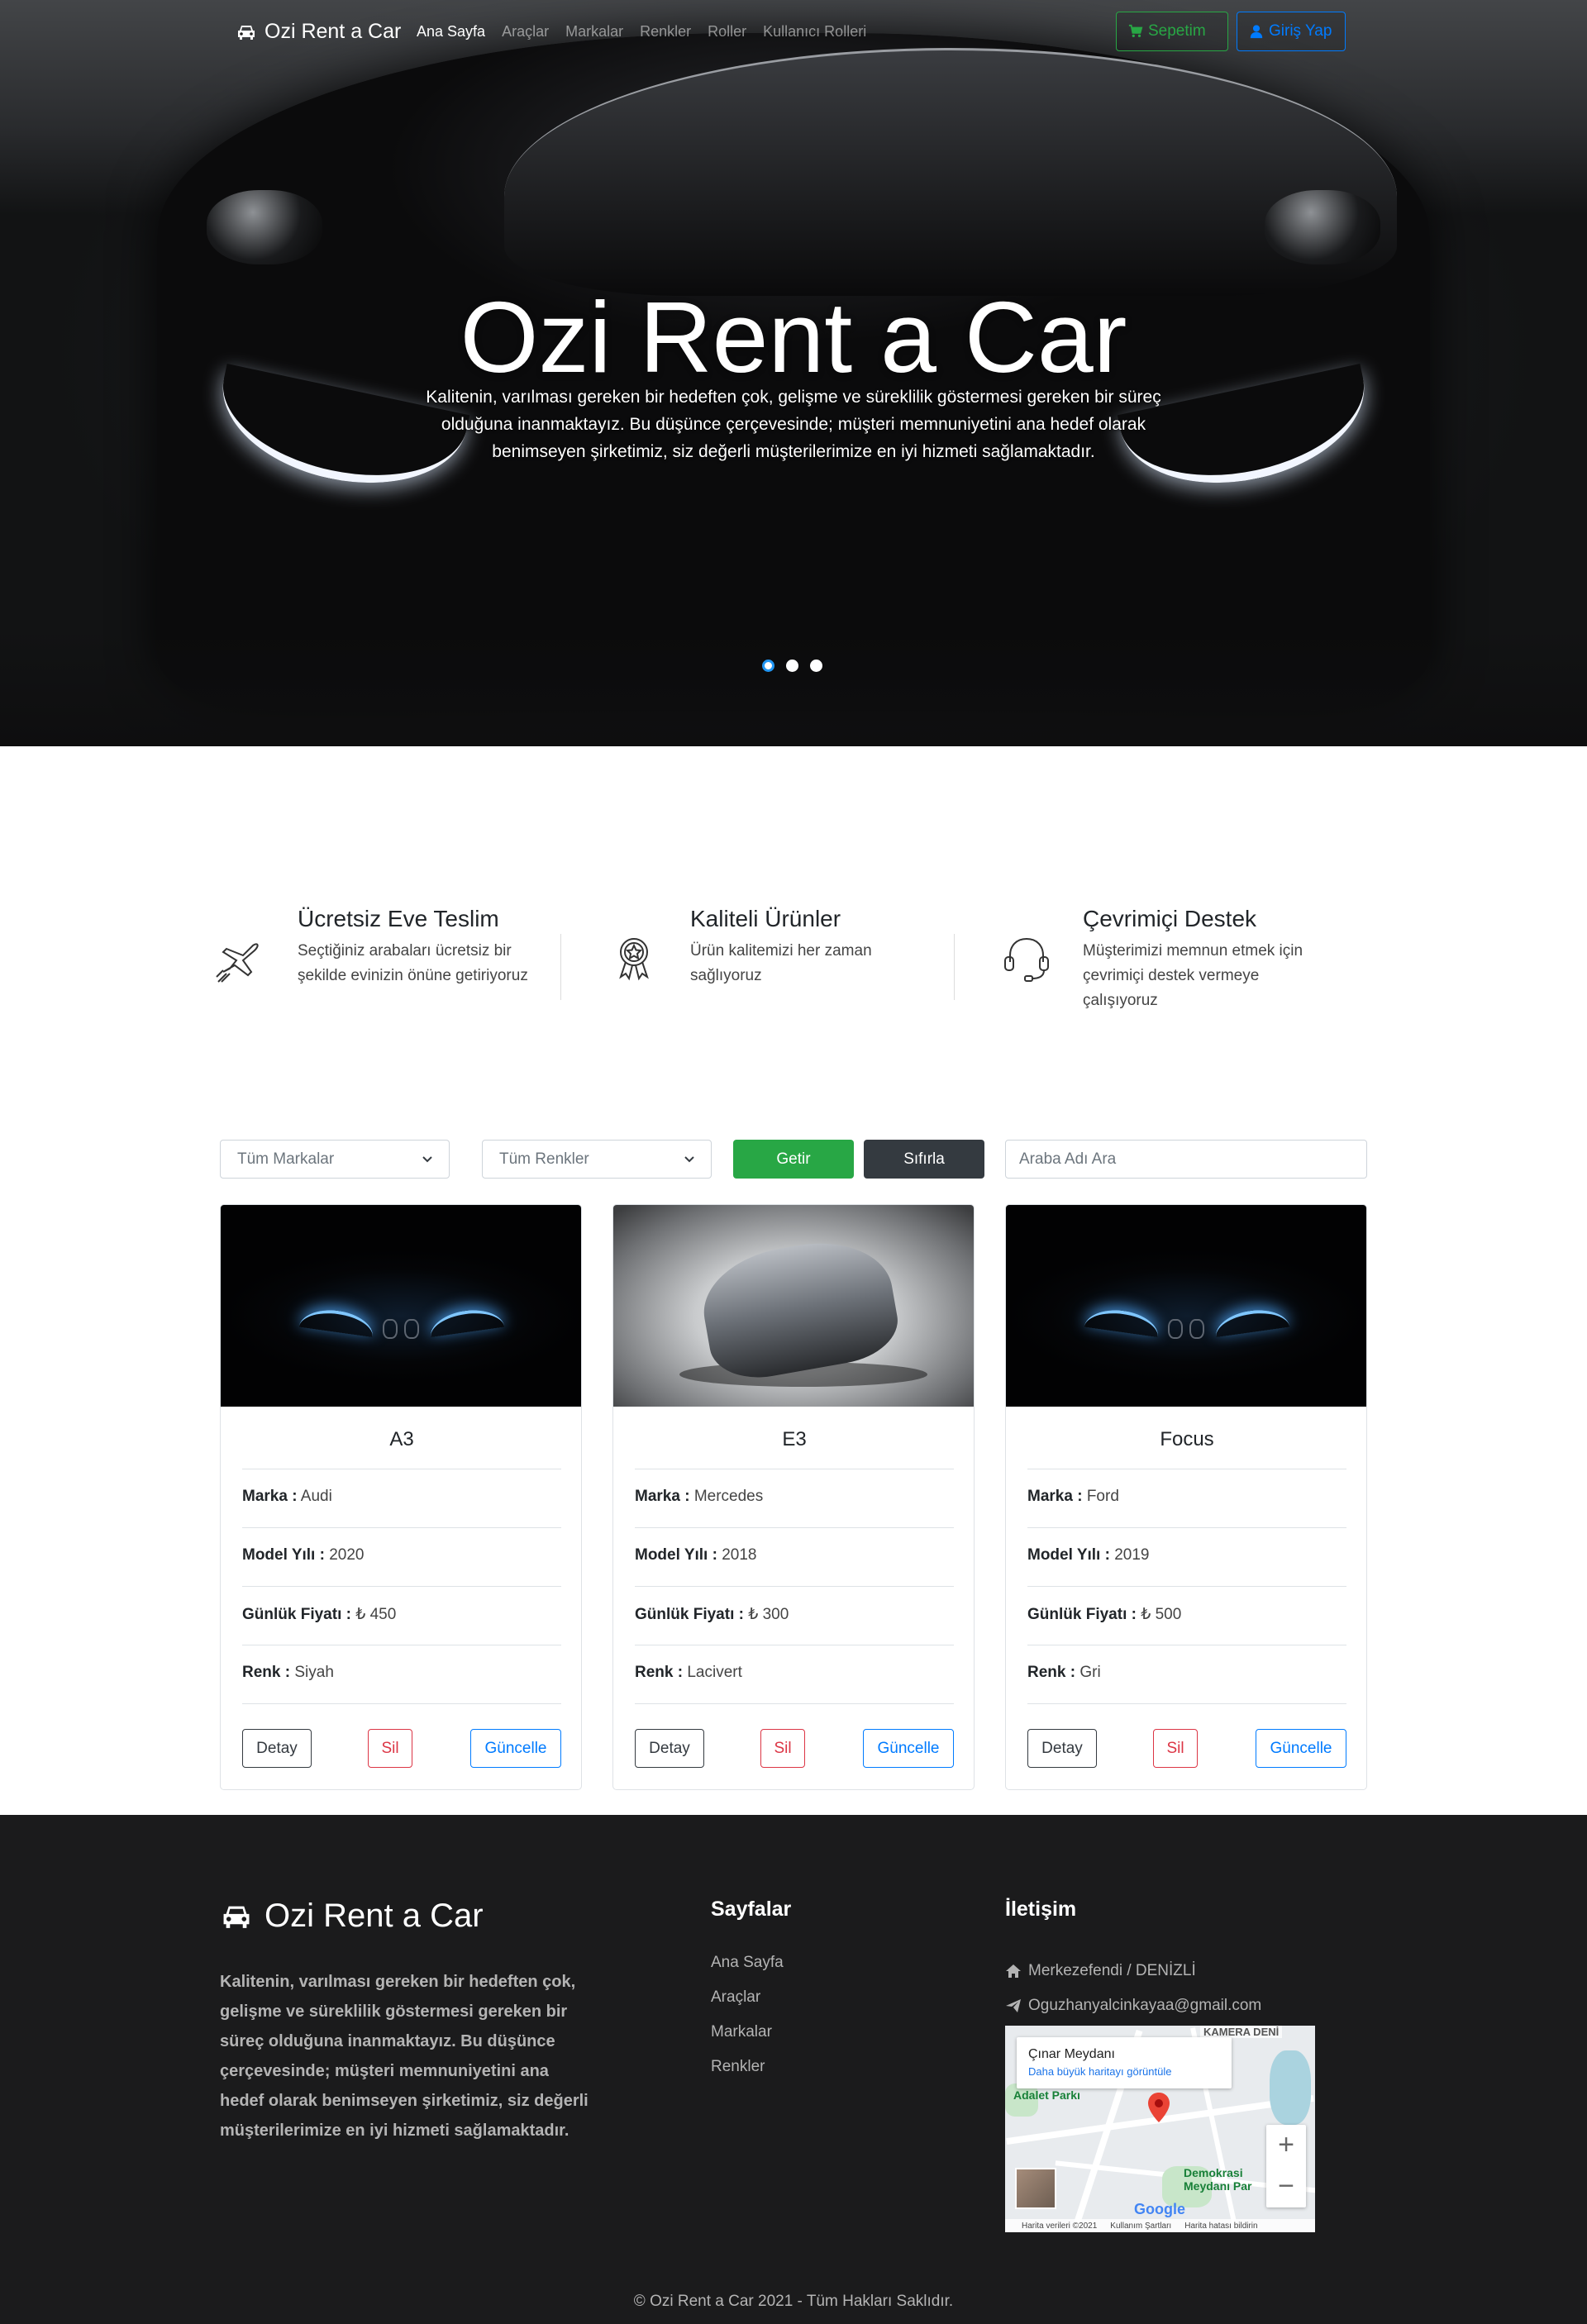 Image resolution: width=1587 pixels, height=2324 pixels. I want to click on login-button: Giriş Yap, so click(1291, 31).